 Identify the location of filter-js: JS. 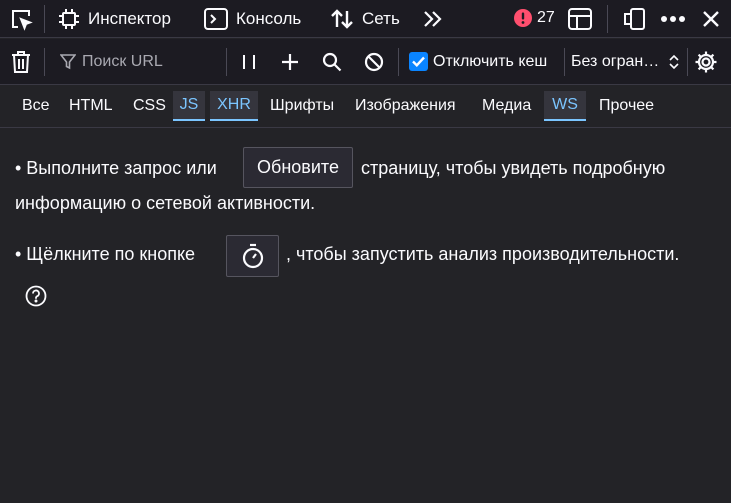
(189, 106).